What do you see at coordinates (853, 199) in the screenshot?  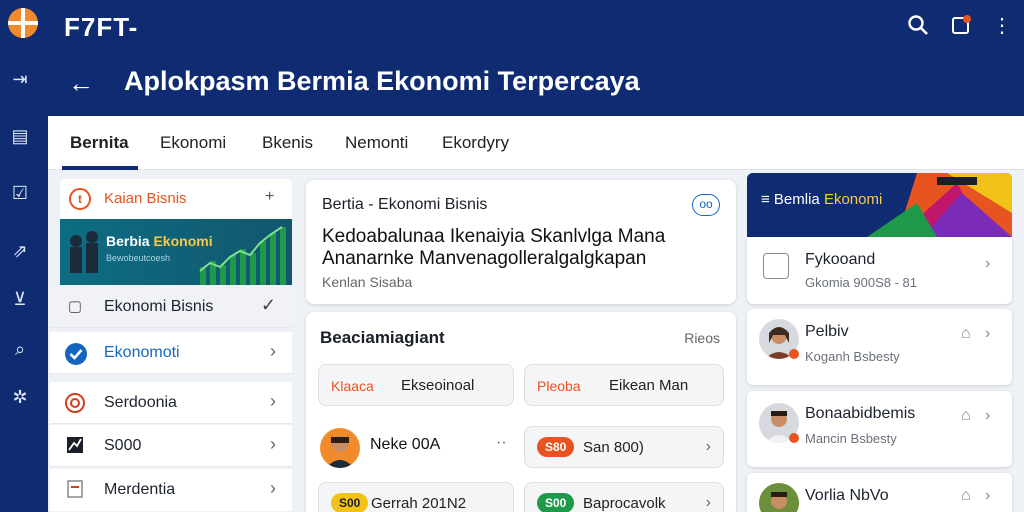 I see `right-banner-title-b: Ekonomi` at bounding box center [853, 199].